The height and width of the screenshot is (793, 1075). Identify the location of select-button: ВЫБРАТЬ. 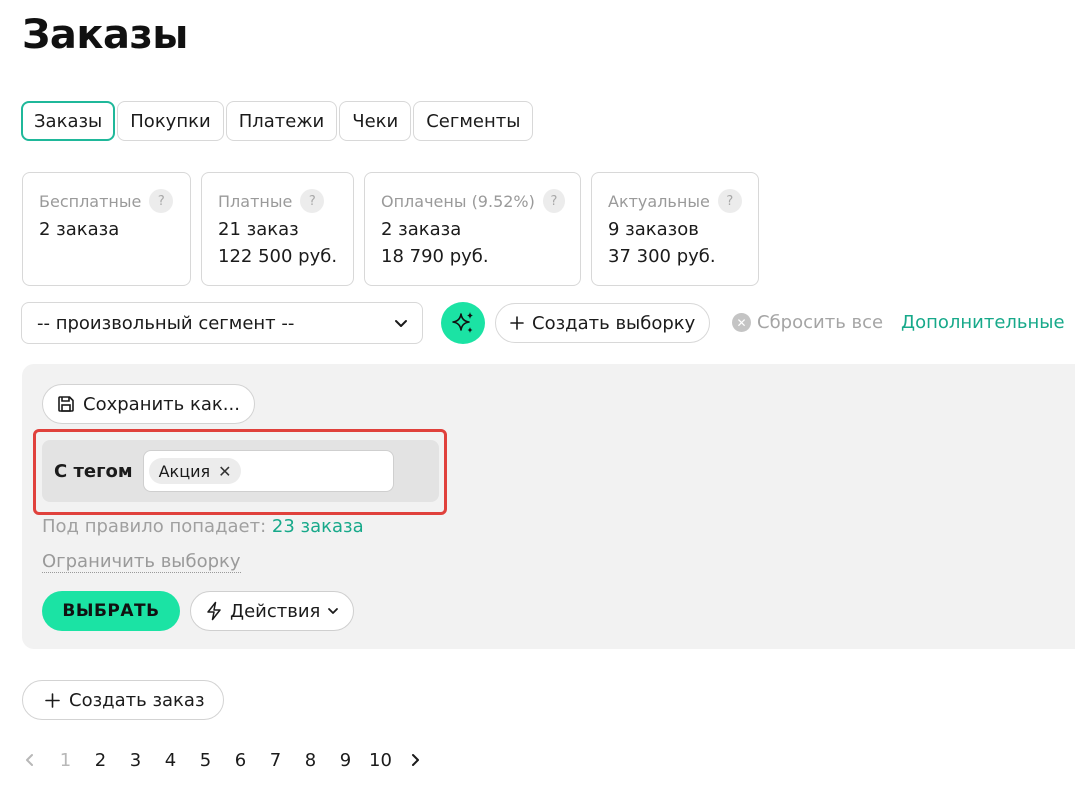
(111, 611).